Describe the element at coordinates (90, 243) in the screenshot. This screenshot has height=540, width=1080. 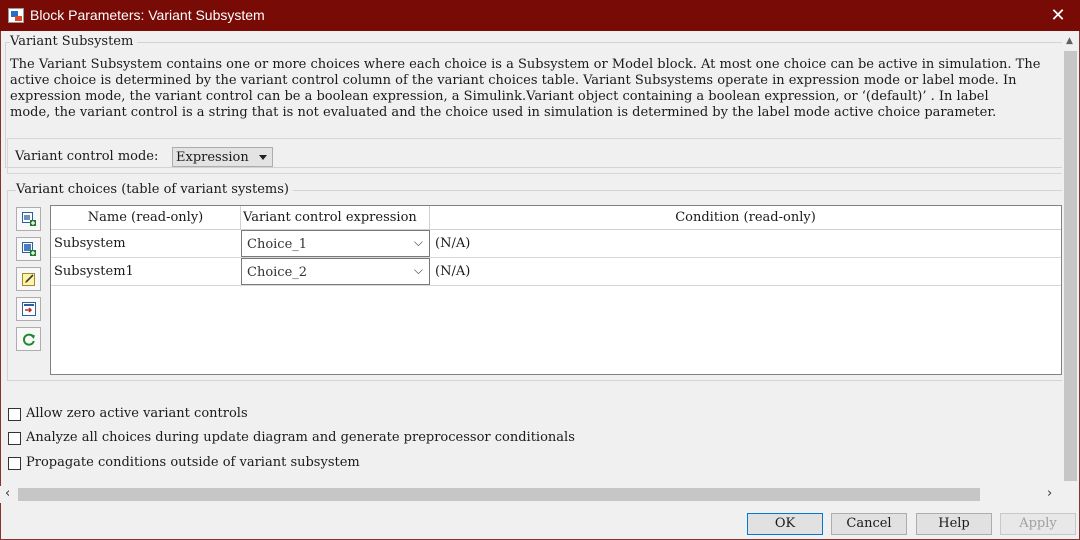
I see `choice-name: Subsystem` at that location.